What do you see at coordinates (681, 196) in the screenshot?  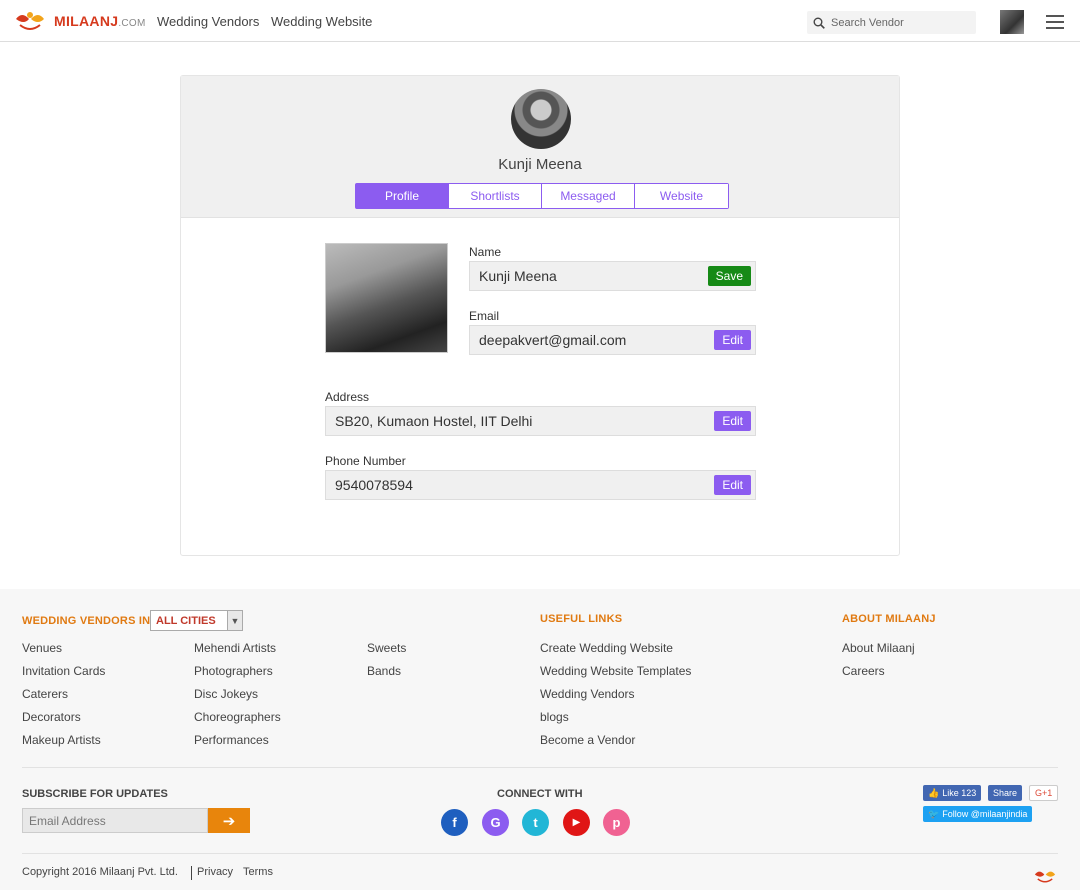 I see `tab-website: Website` at bounding box center [681, 196].